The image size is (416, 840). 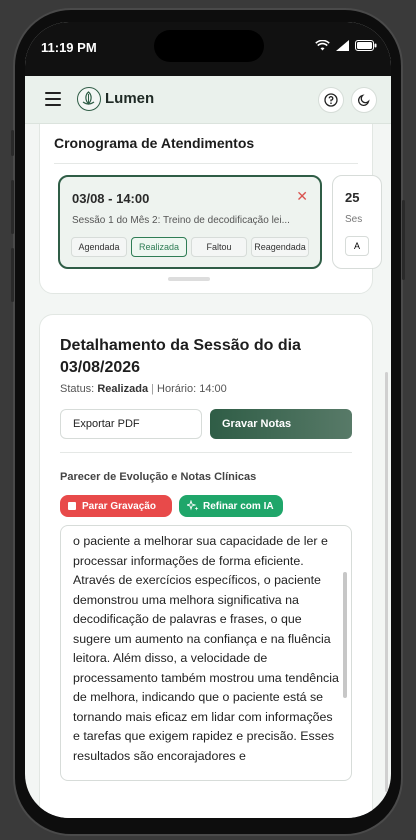 I want to click on carousel-scroll-indicator, so click(x=189, y=279).